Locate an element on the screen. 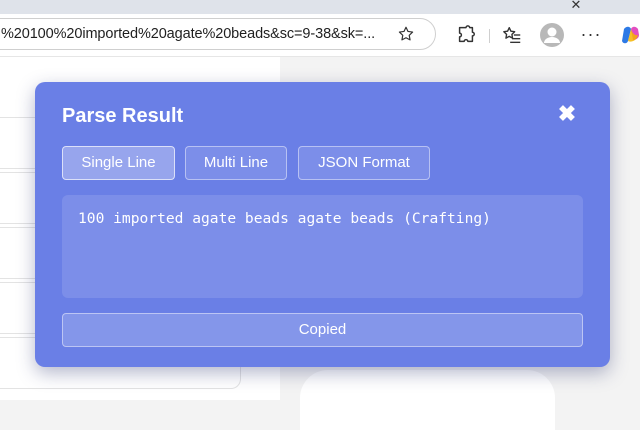 The image size is (640, 430). close-window-button: ✕ is located at coordinates (576, 7).